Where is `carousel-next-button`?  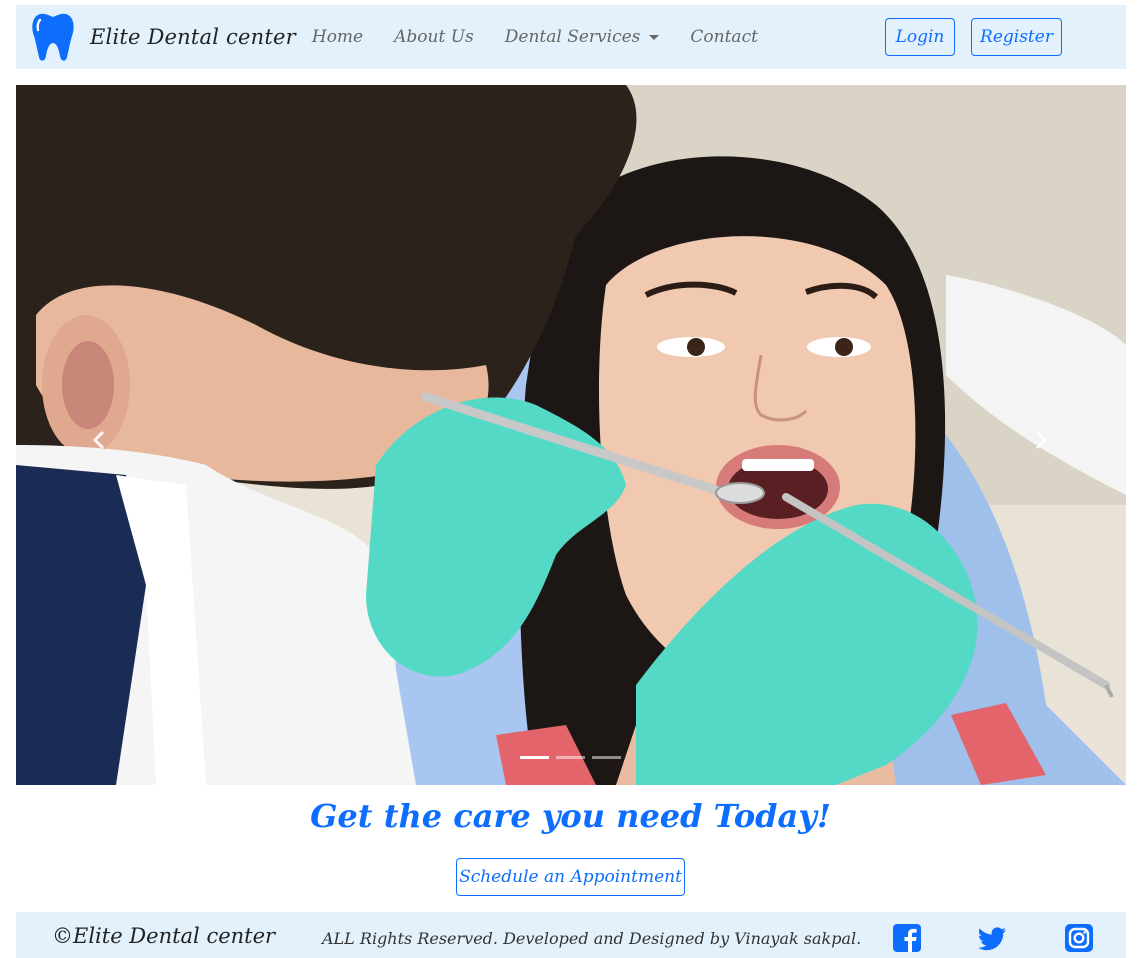 carousel-next-button is located at coordinates (1041, 440).